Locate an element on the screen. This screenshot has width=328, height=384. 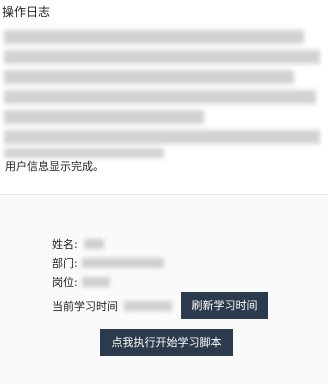
name-label: 姓名: is located at coordinates (65, 244).